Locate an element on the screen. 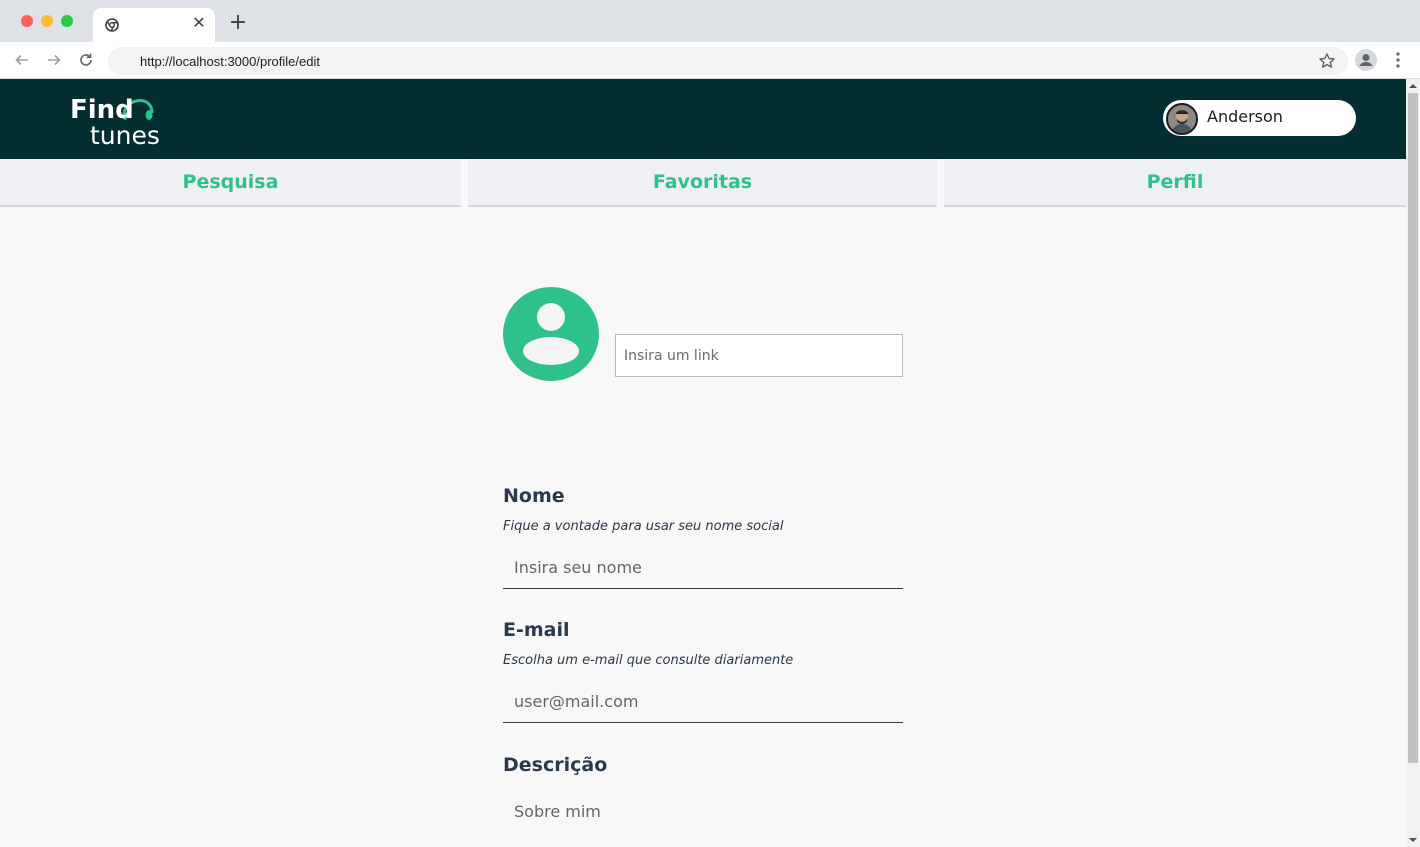  avatar is located at coordinates (1182, 119).